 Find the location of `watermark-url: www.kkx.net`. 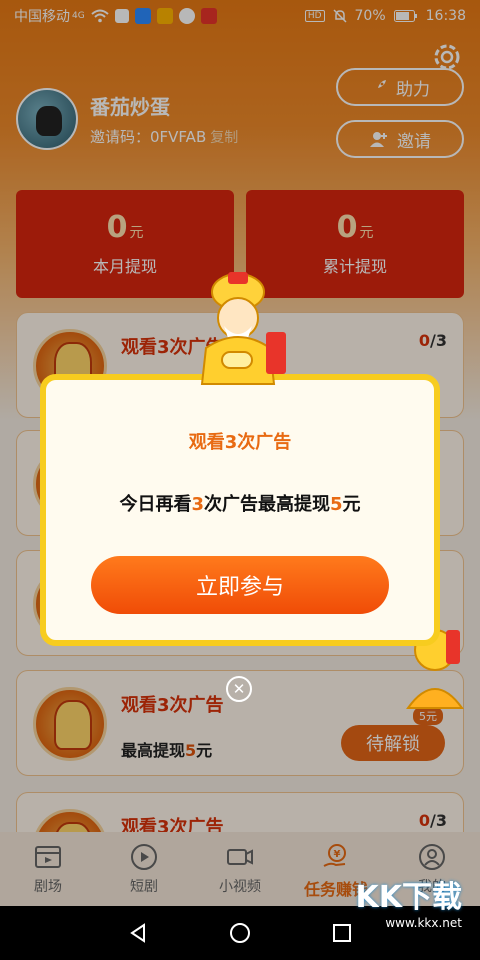

watermark-url: www.kkx.net is located at coordinates (423, 923).